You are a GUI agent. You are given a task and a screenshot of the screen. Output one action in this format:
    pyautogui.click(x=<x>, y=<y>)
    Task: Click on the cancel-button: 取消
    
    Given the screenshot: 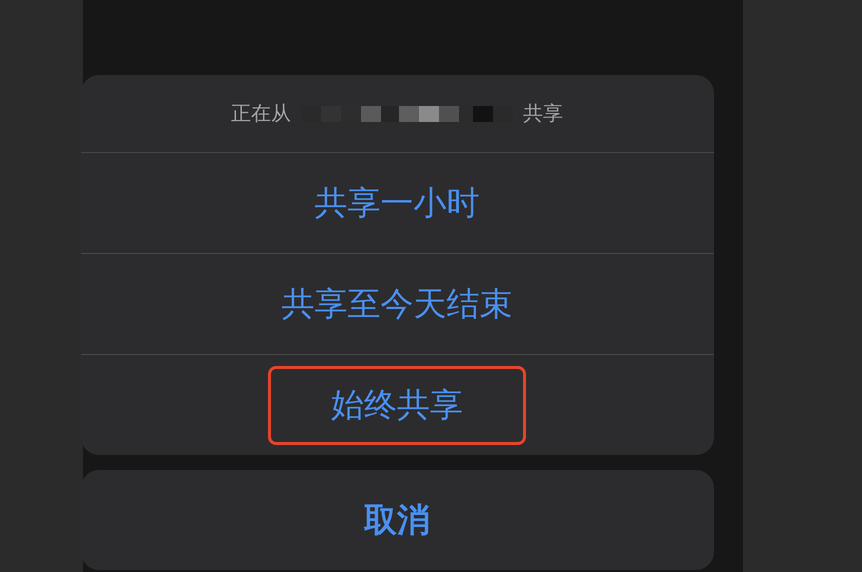 What is the action you would take?
    pyautogui.click(x=397, y=520)
    